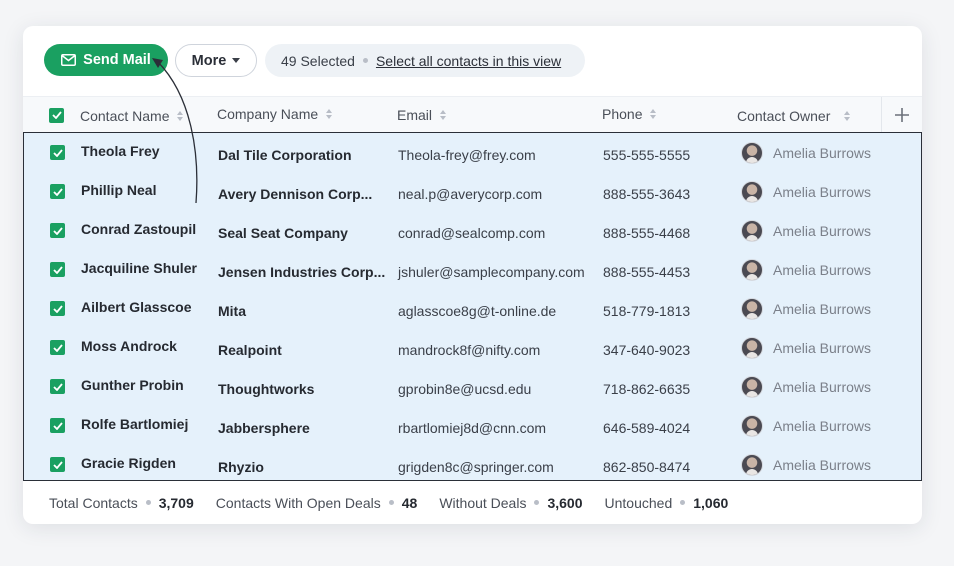  What do you see at coordinates (236, 60) in the screenshot?
I see `caret-down-icon` at bounding box center [236, 60].